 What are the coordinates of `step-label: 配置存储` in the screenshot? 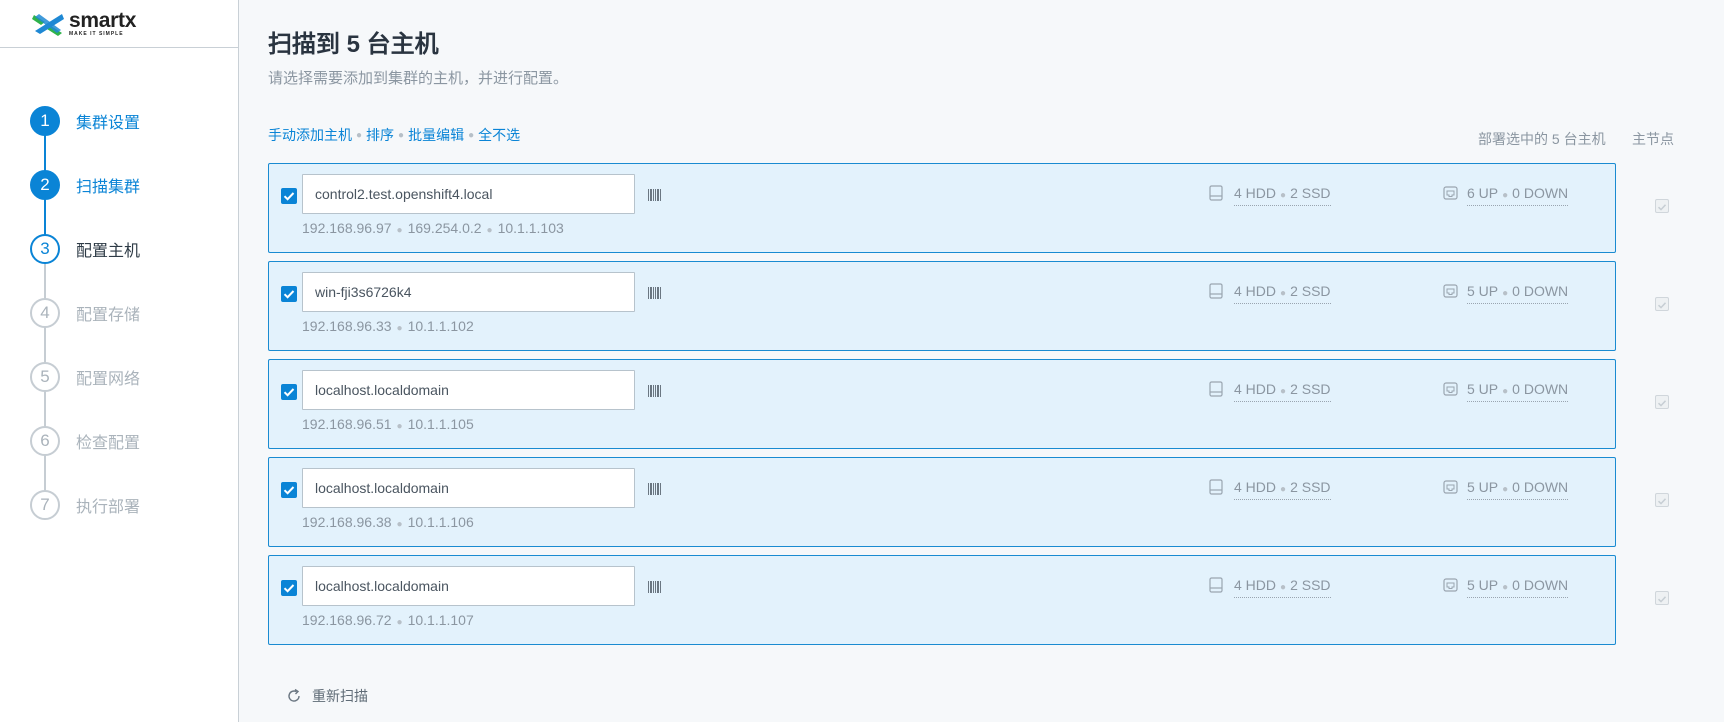 It's located at (108, 315).